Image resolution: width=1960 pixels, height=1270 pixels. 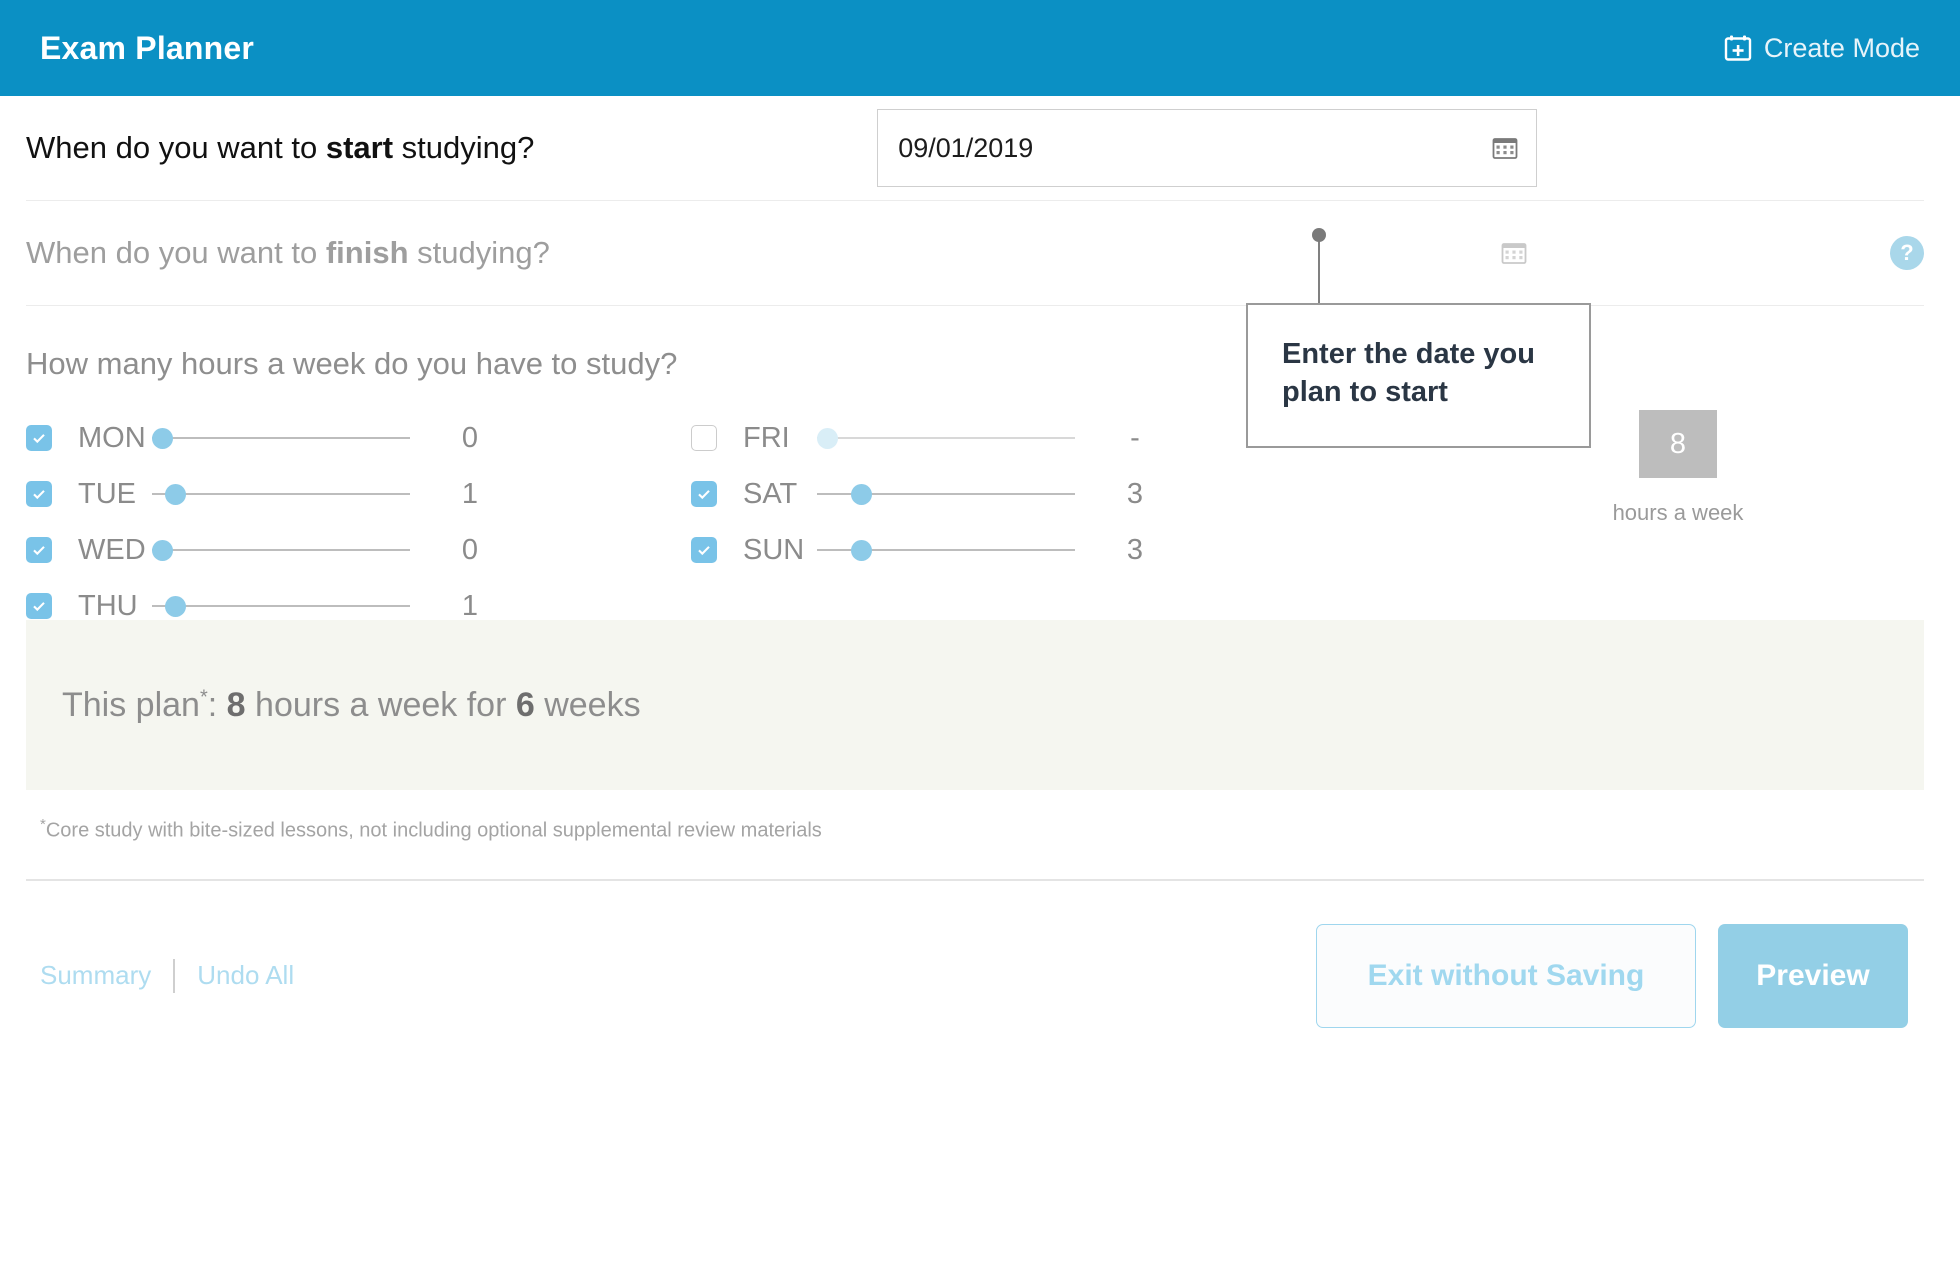 I want to click on plan-summary-banner: This plan*: 8 hours a week for 6 weeks, so click(x=975, y=705).